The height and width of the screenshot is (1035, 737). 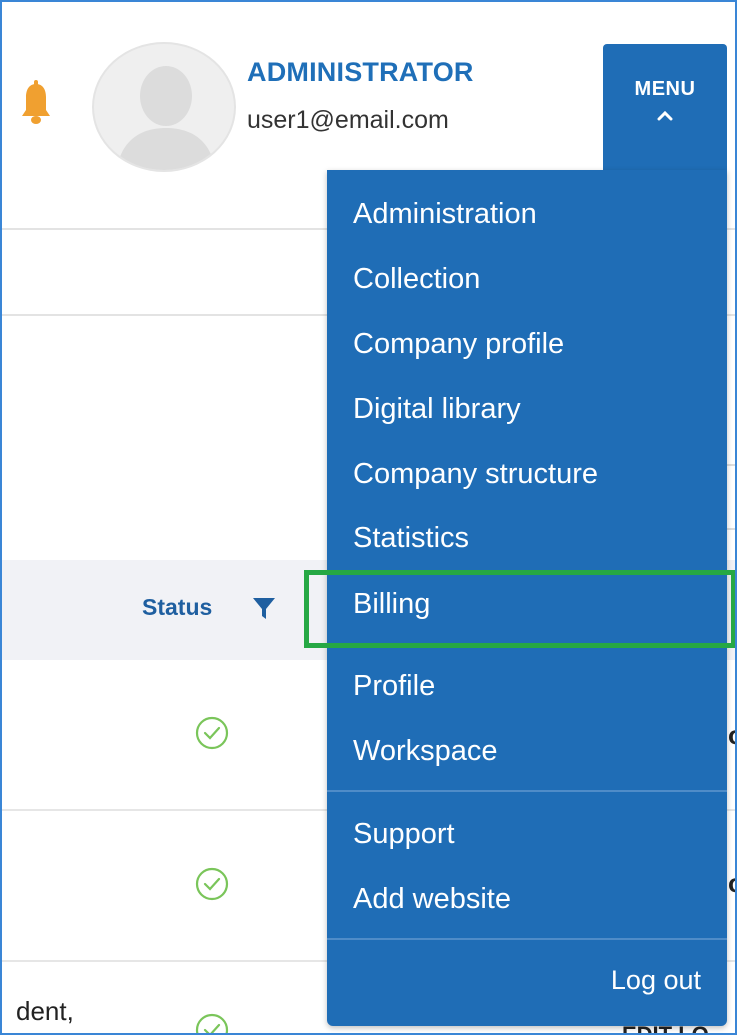 I want to click on menu-item-billing: Billing, so click(x=391, y=604).